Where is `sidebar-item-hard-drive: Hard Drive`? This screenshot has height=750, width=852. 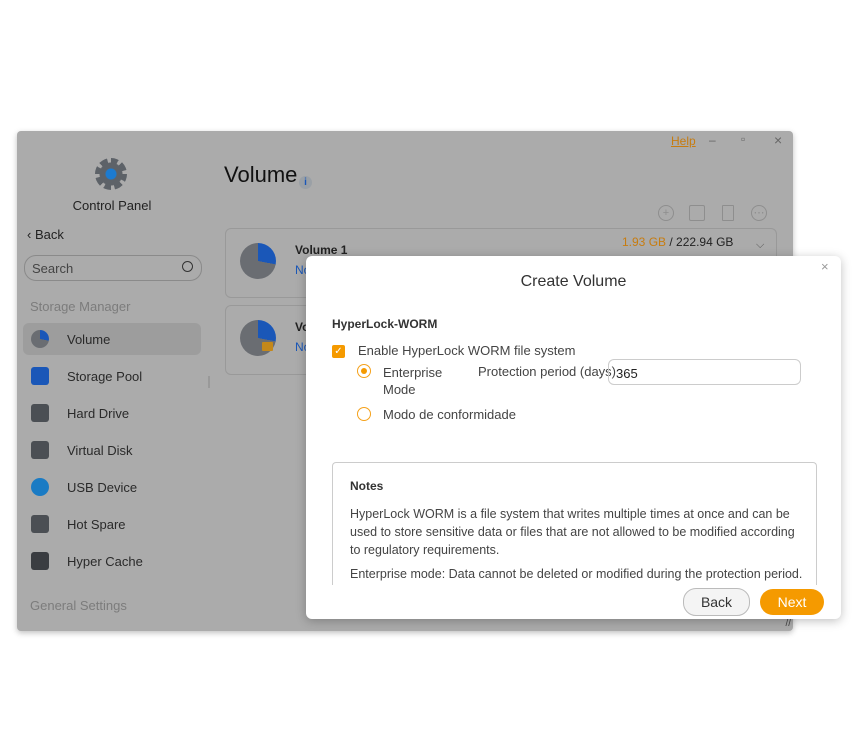
sidebar-item-hard-drive: Hard Drive is located at coordinates (112, 413).